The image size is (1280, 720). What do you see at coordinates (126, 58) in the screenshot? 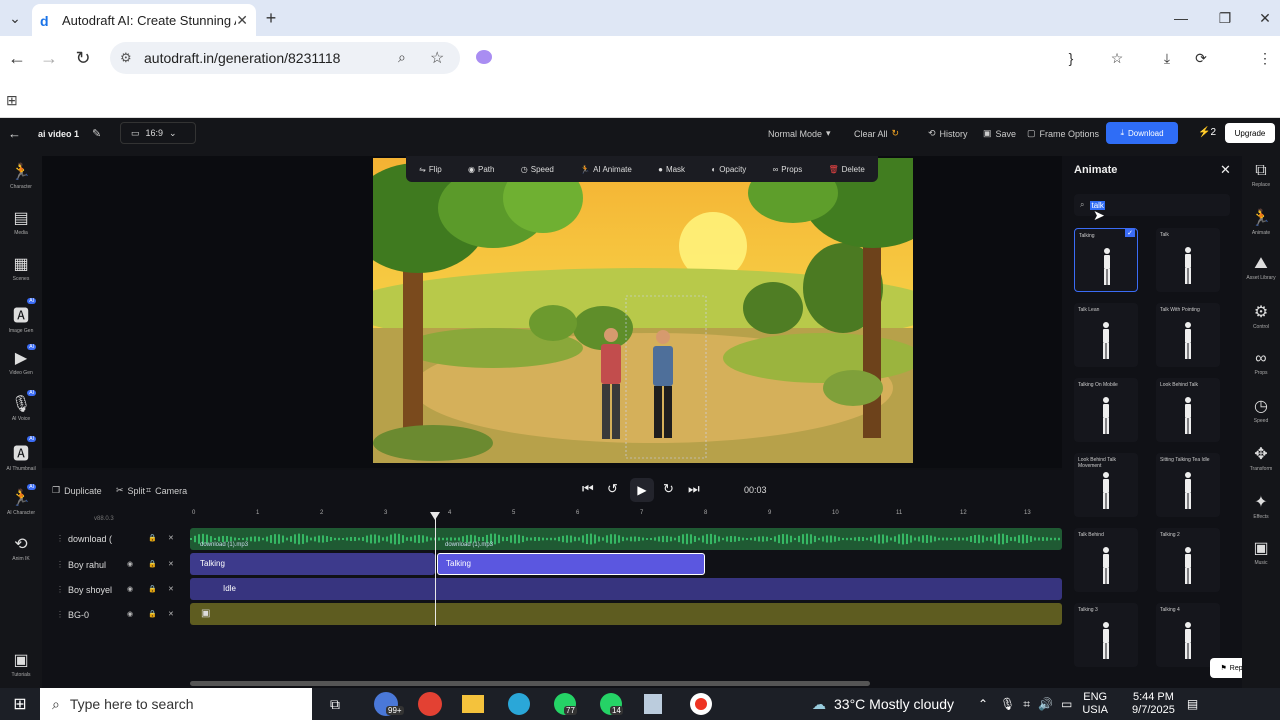
I see `site-info-icon: ⚙` at bounding box center [126, 58].